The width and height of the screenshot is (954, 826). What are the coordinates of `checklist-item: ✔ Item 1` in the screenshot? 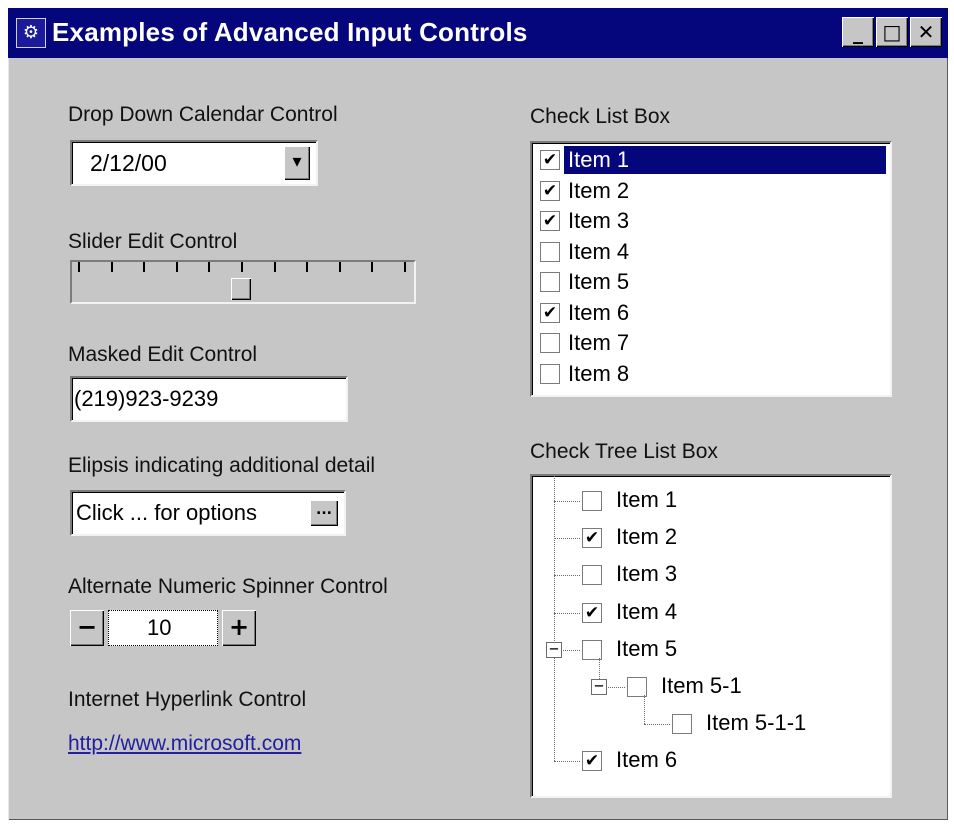 It's located at (711, 160).